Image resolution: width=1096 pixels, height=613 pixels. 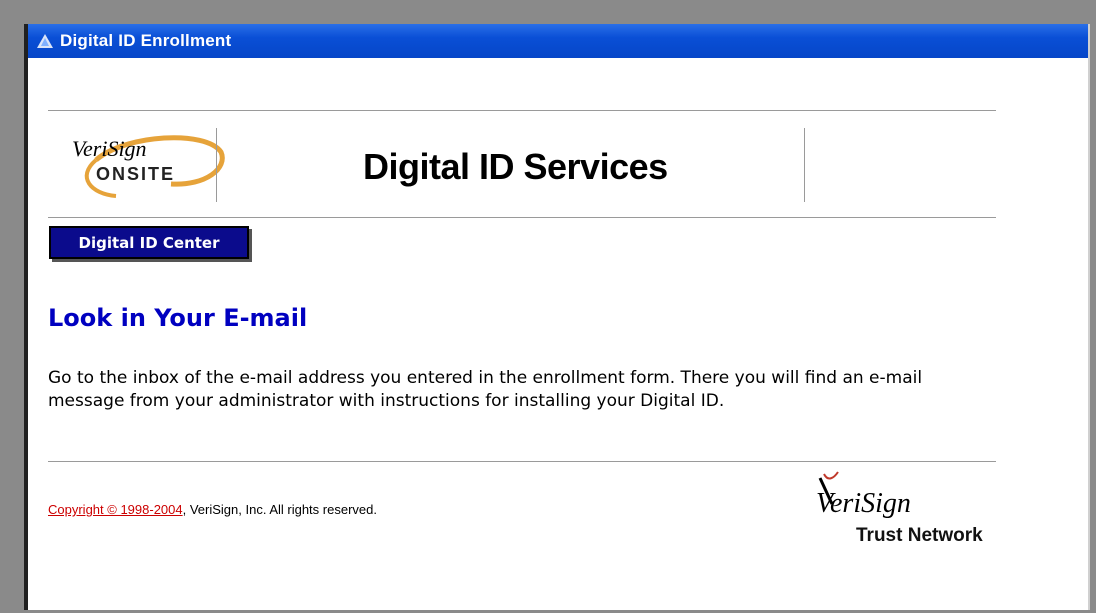 I want to click on footer-divider, so click(x=522, y=461).